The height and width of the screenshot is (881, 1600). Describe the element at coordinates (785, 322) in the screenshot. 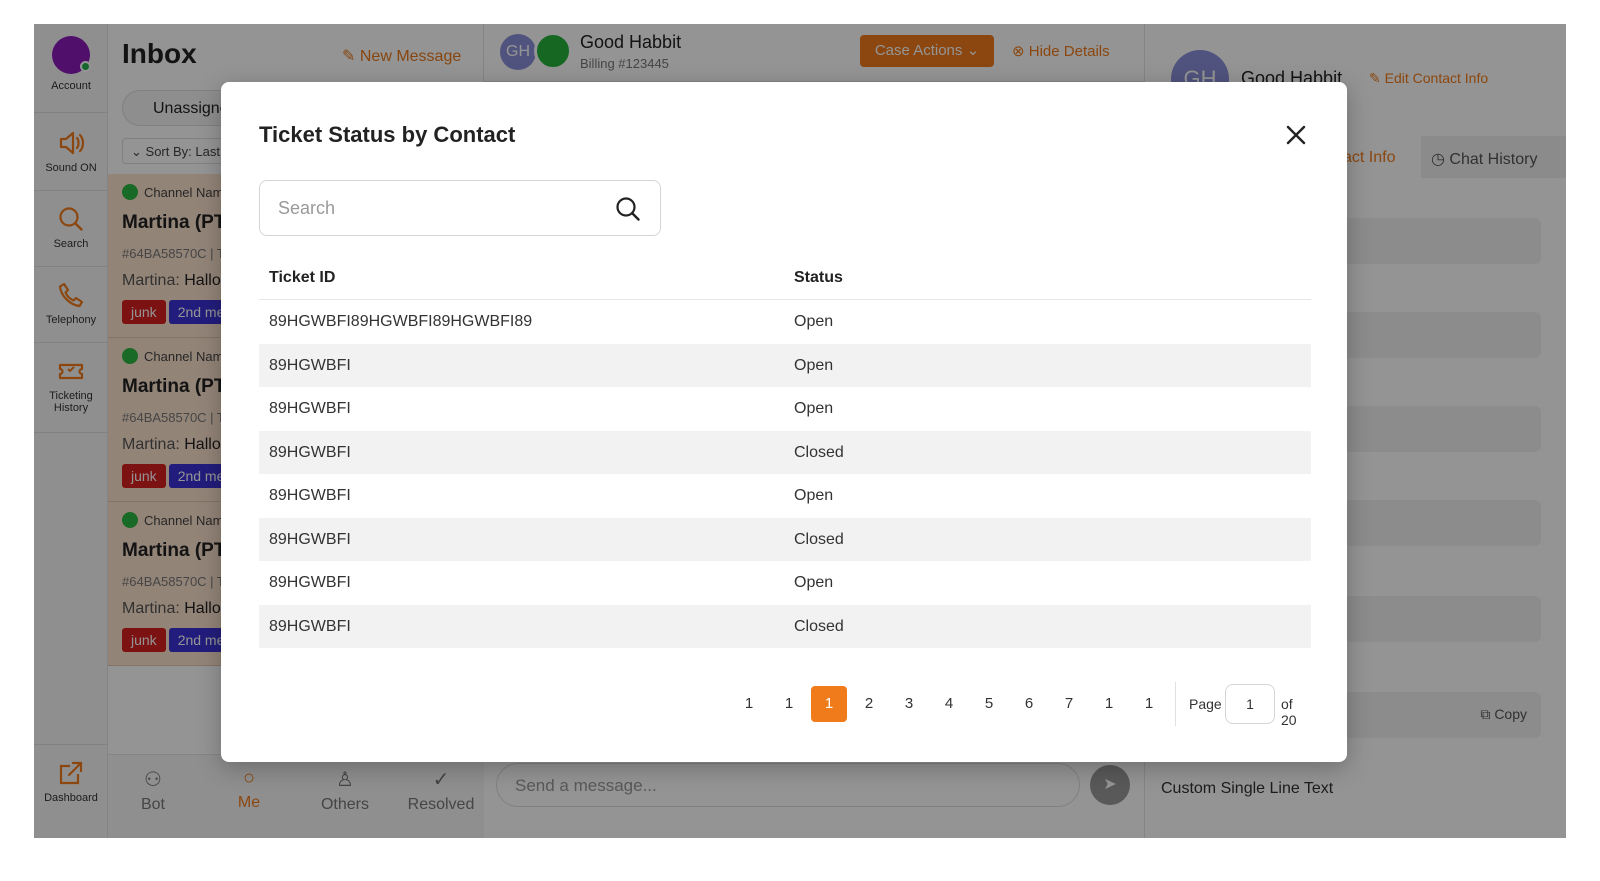

I see `table-row: 89HGWBFI89HGWBFI89HGWBFI89 Open` at that location.